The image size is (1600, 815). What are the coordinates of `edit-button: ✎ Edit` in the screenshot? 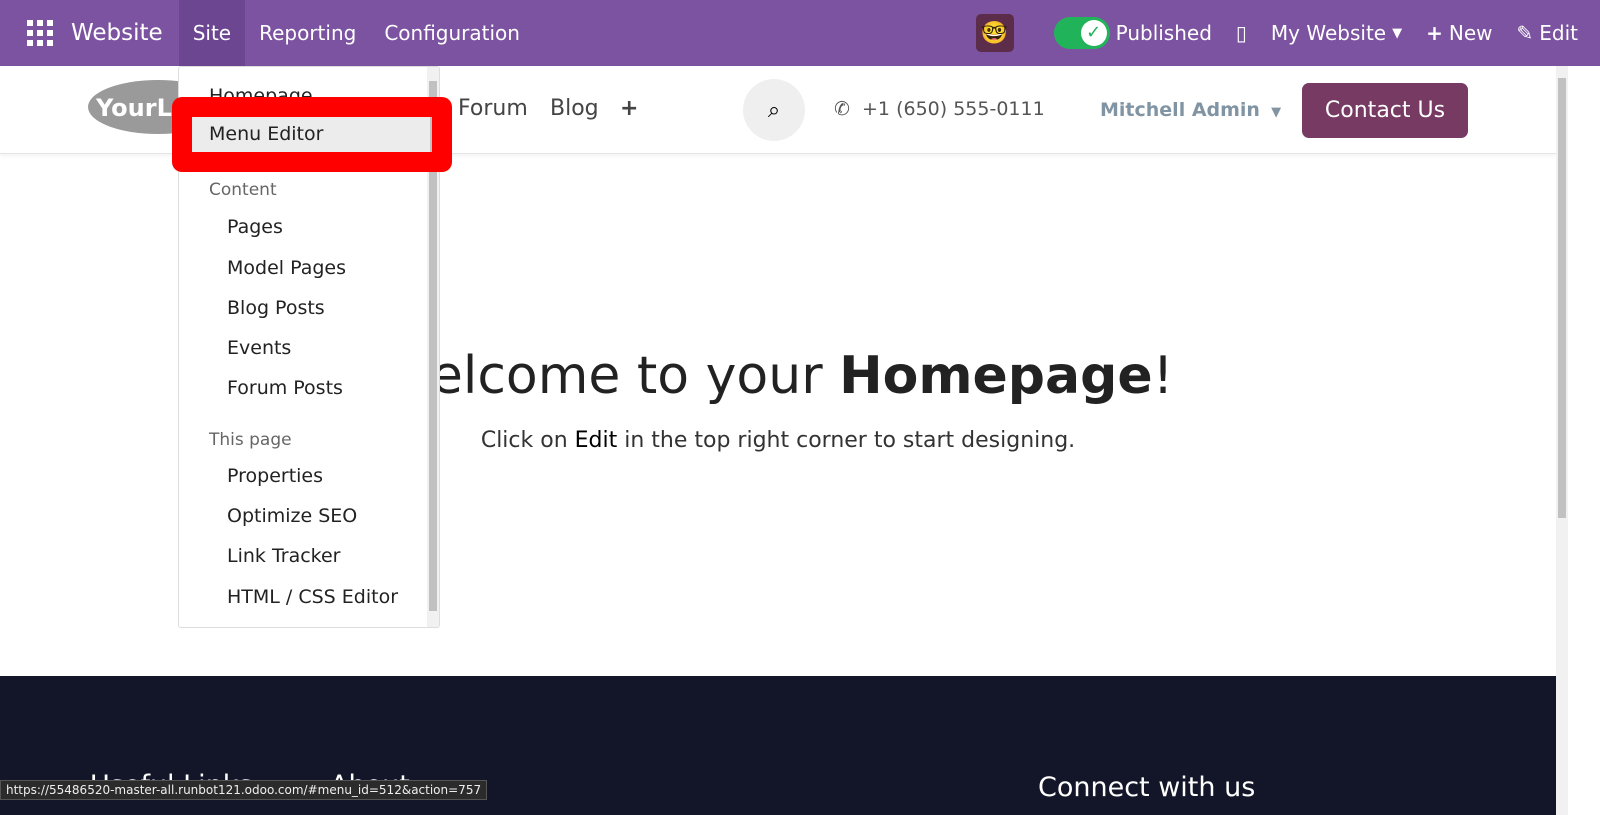 It's located at (1548, 33).